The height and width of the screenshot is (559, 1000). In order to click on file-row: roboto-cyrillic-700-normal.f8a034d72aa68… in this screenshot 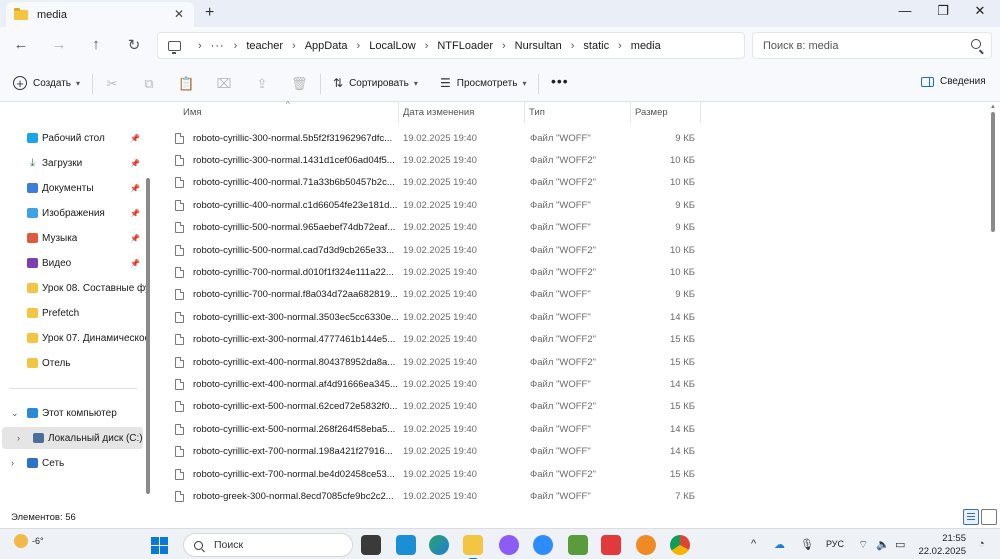, I will do `click(435, 295)`.